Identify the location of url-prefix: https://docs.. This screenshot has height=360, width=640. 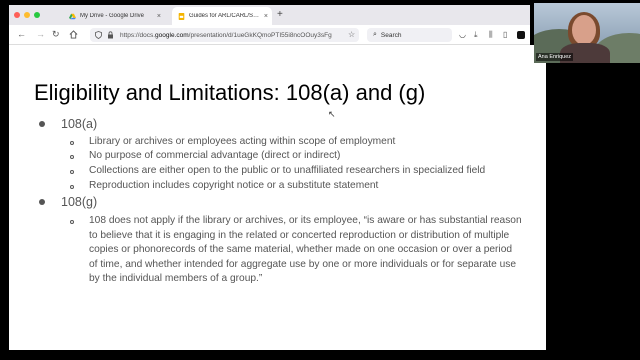
(138, 35).